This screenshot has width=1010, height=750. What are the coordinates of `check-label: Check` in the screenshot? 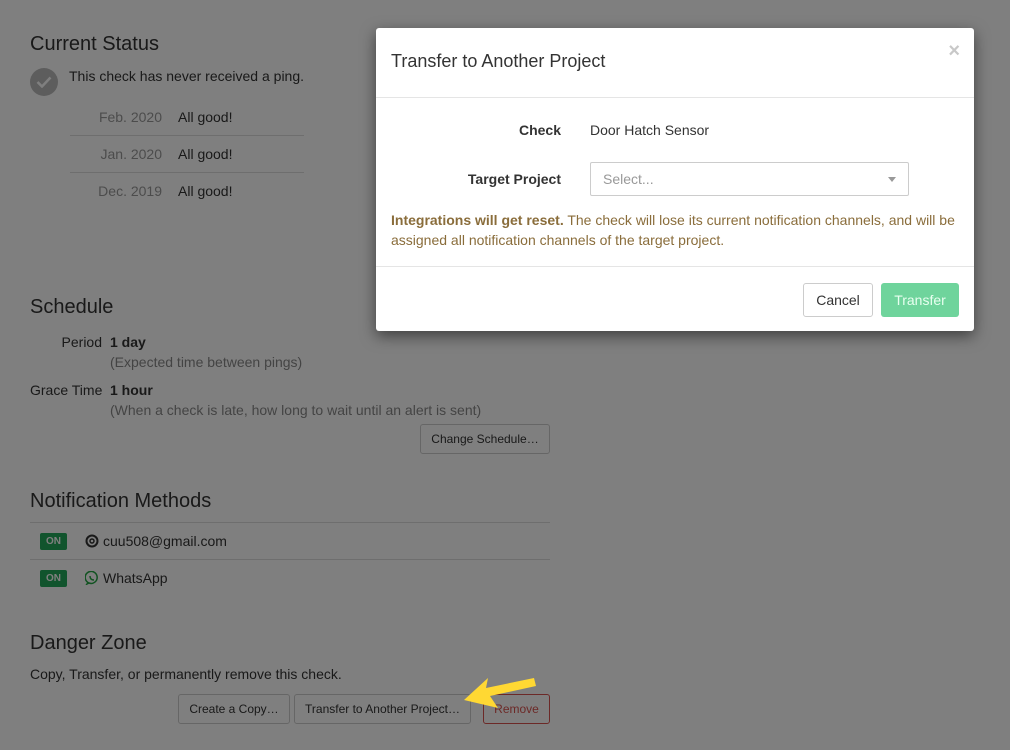 It's located at (539, 130).